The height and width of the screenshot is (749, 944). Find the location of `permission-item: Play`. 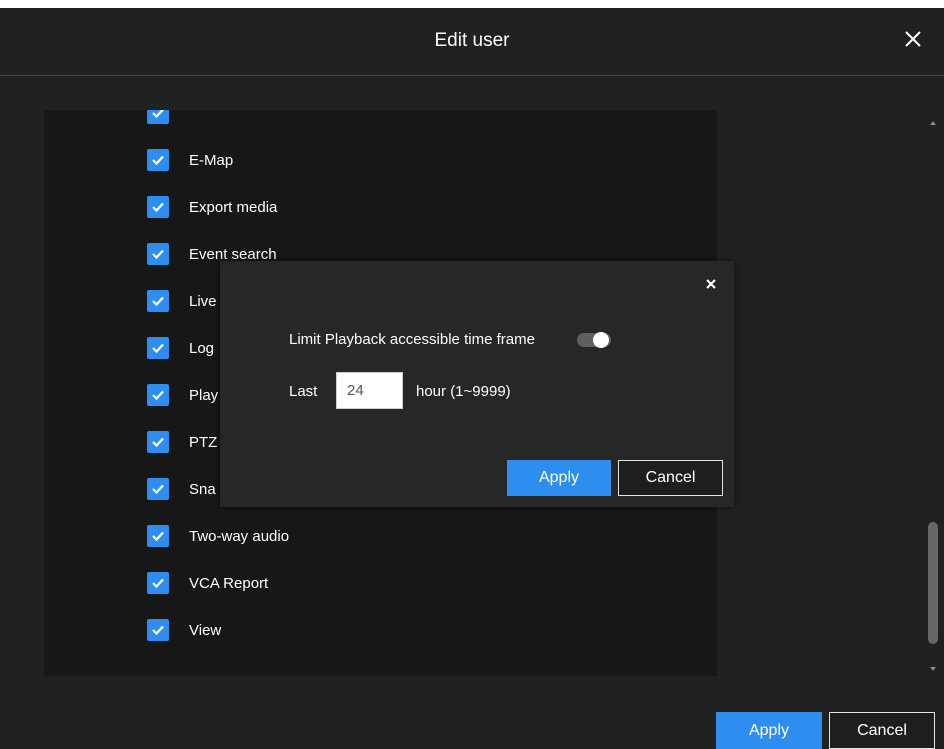

permission-item: Play is located at coordinates (182, 395).